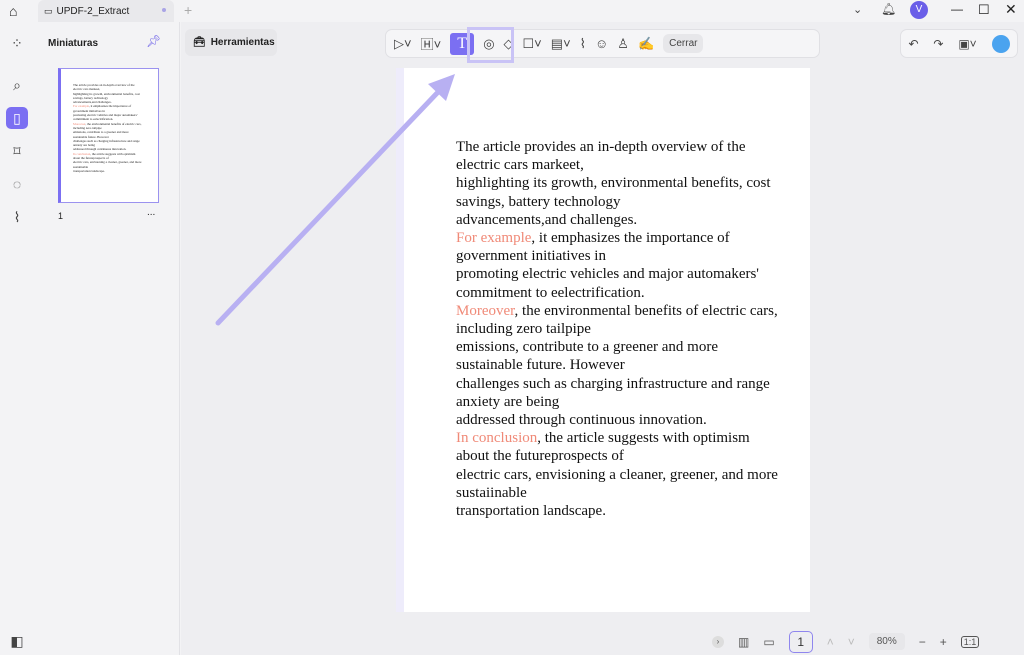 This screenshot has width=1024, height=655. I want to click on next-page-button: ˅, so click(851, 642).